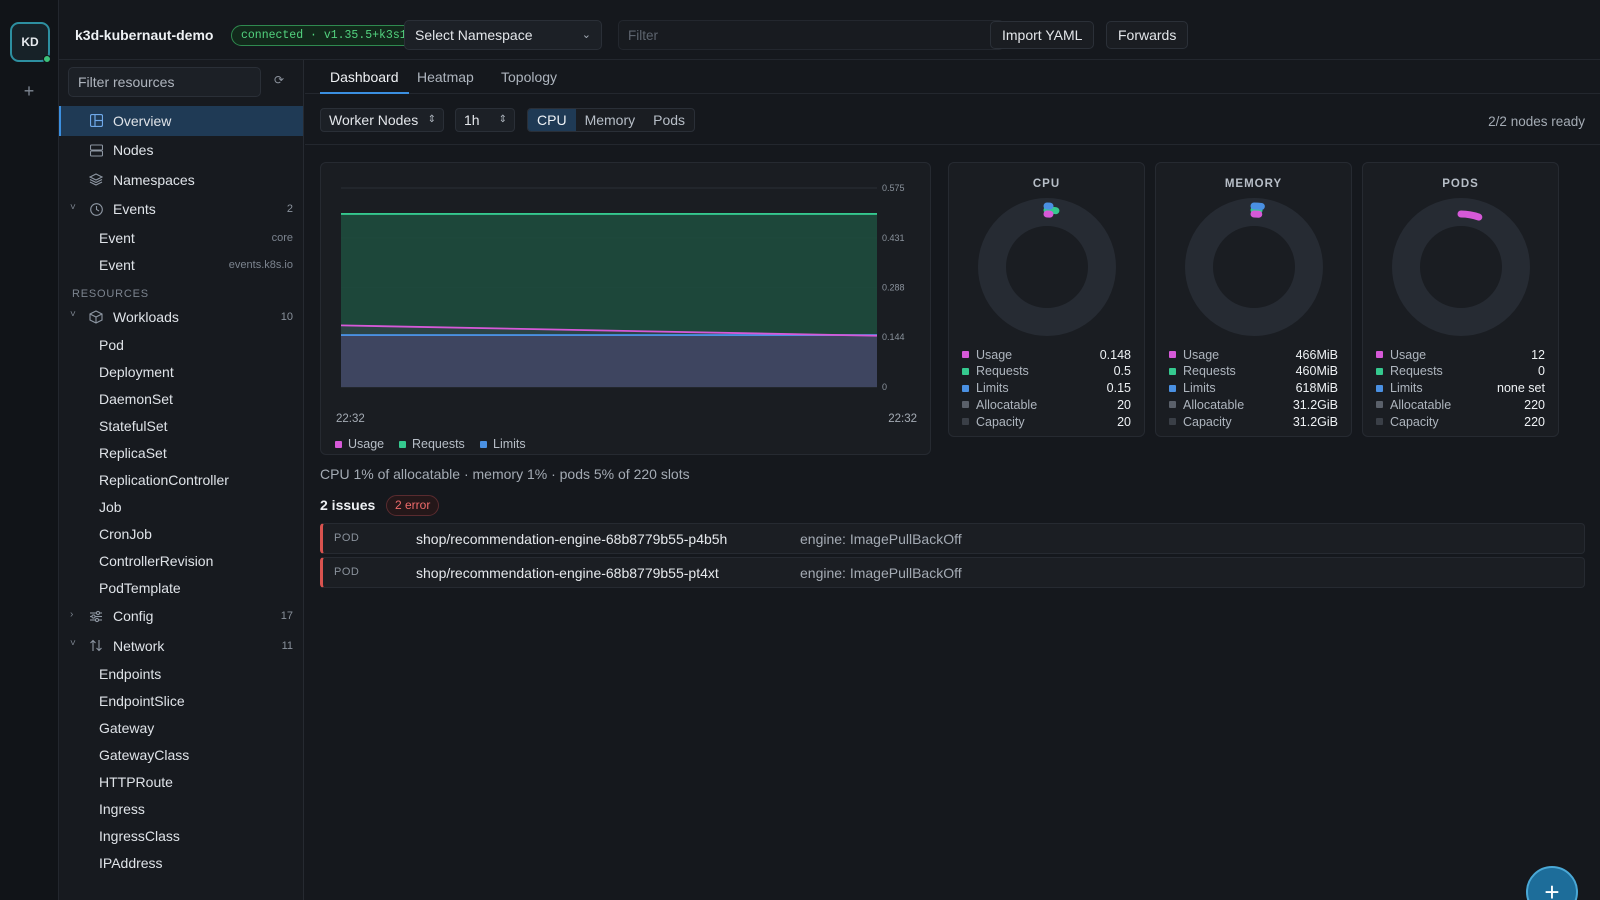 The width and height of the screenshot is (1600, 900). What do you see at coordinates (359, 444) in the screenshot?
I see `legend-usage: Usage` at bounding box center [359, 444].